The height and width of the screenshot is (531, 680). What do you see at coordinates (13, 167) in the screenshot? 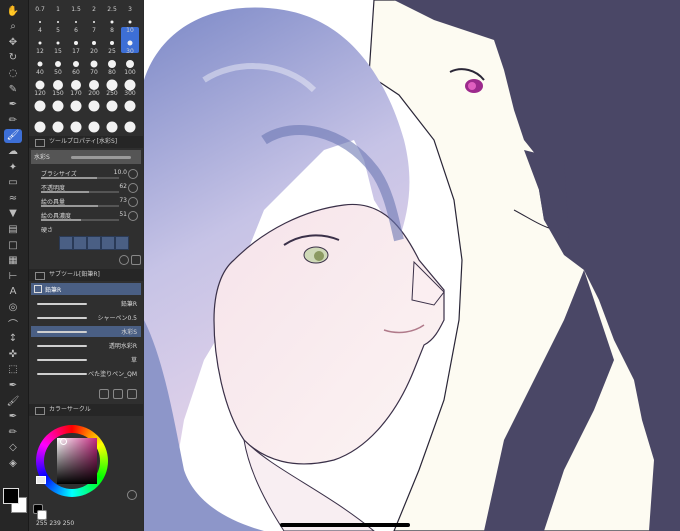
I see `decoration-icon: ✦` at bounding box center [13, 167].